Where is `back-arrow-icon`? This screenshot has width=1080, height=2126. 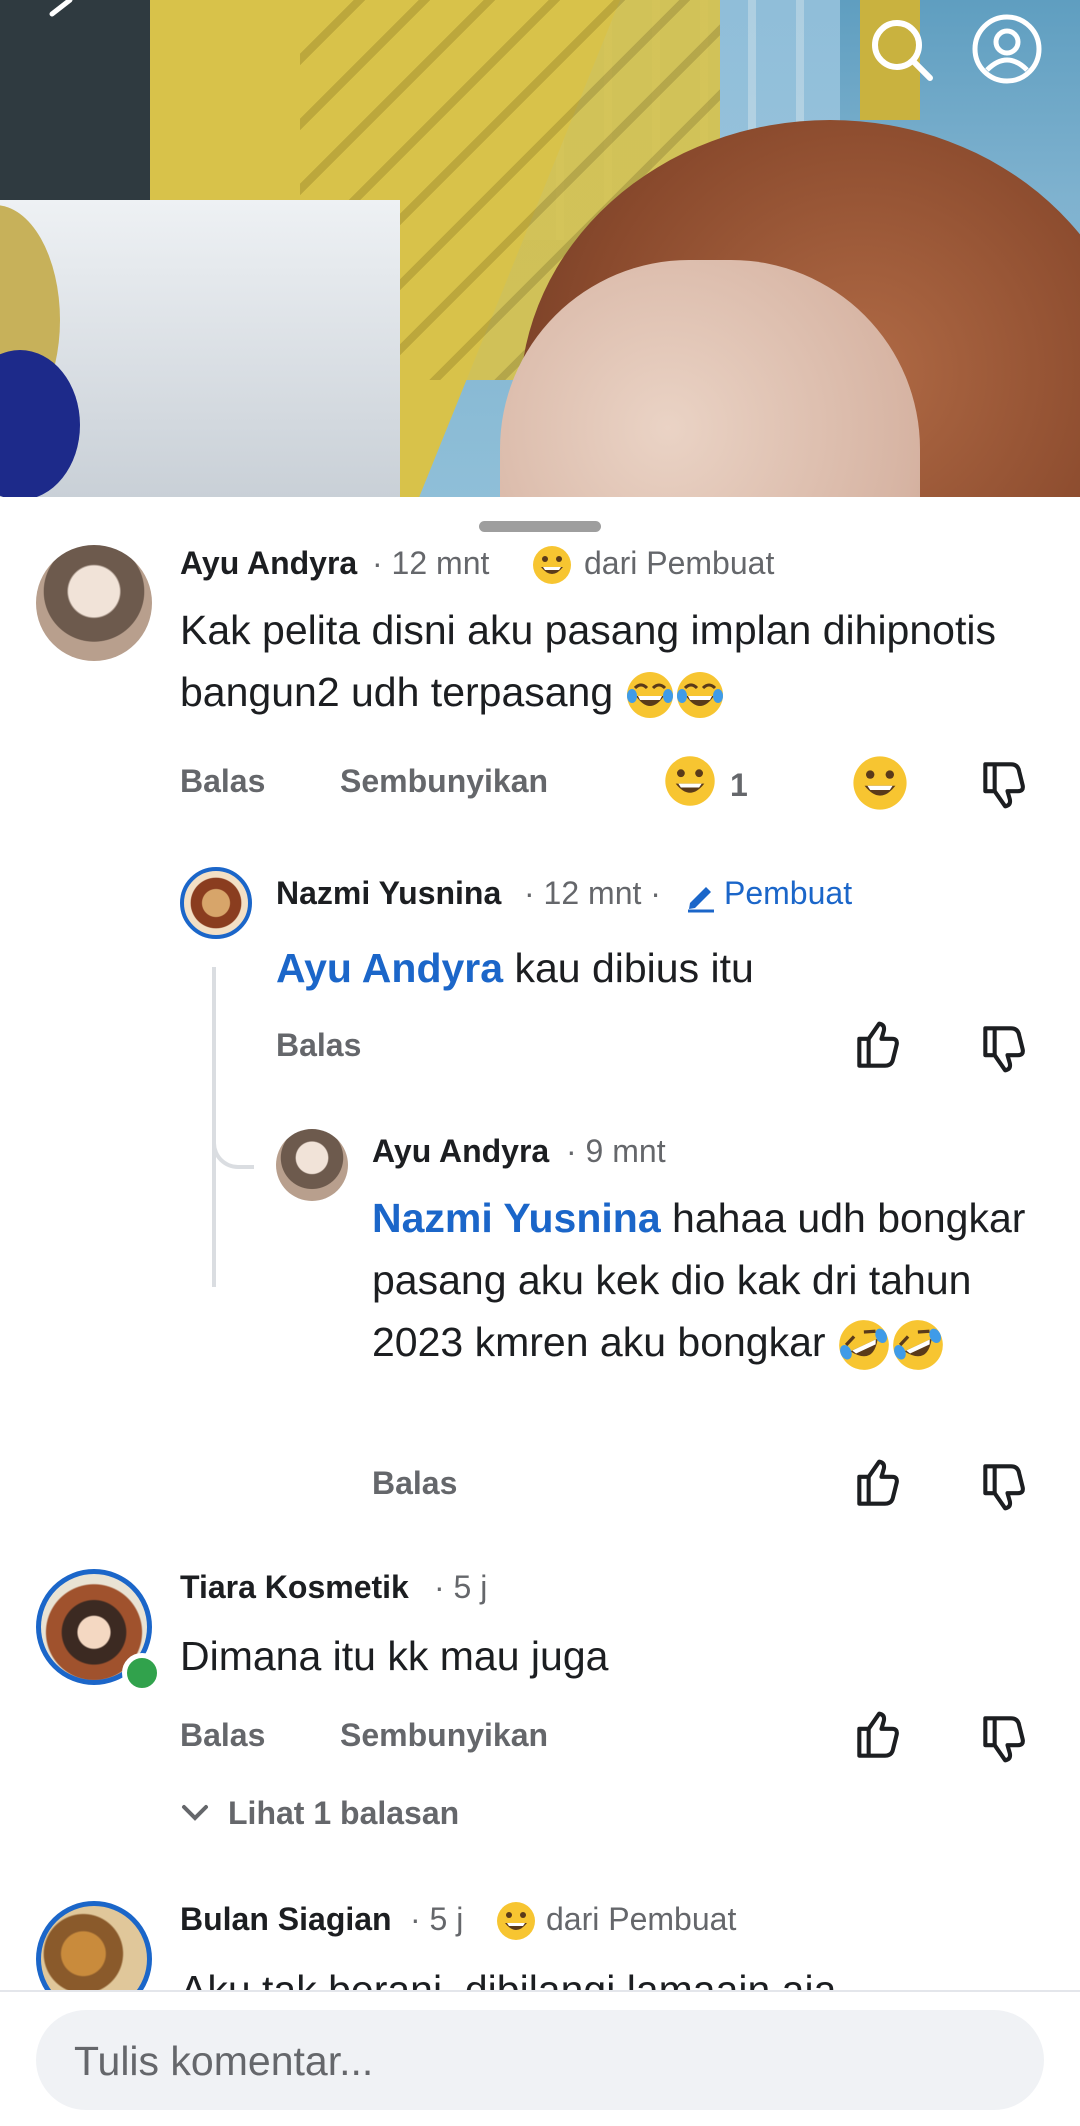
back-arrow-icon is located at coordinates (60, 15).